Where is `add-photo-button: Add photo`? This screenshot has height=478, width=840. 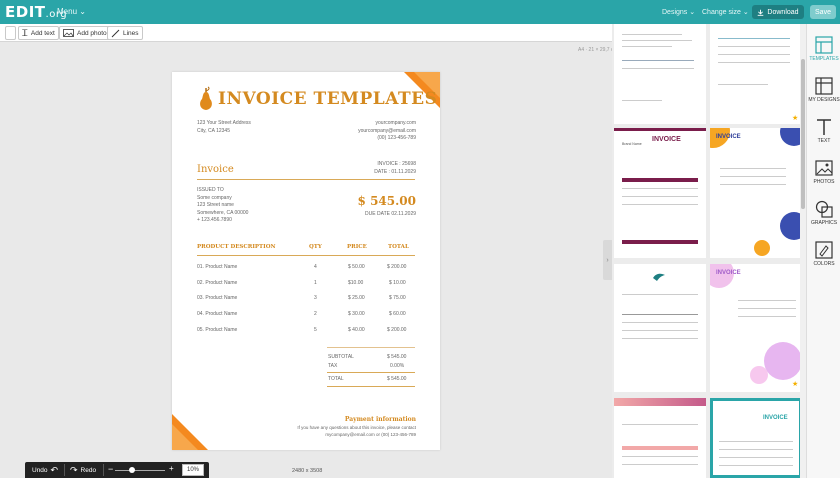 add-photo-button: Add photo is located at coordinates (85, 33).